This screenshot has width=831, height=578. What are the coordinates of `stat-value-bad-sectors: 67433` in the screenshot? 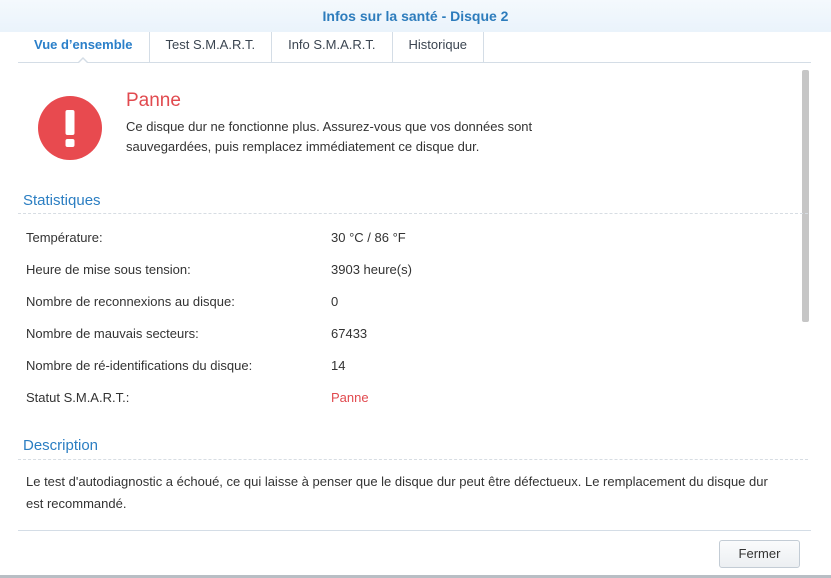 It's located at (349, 333).